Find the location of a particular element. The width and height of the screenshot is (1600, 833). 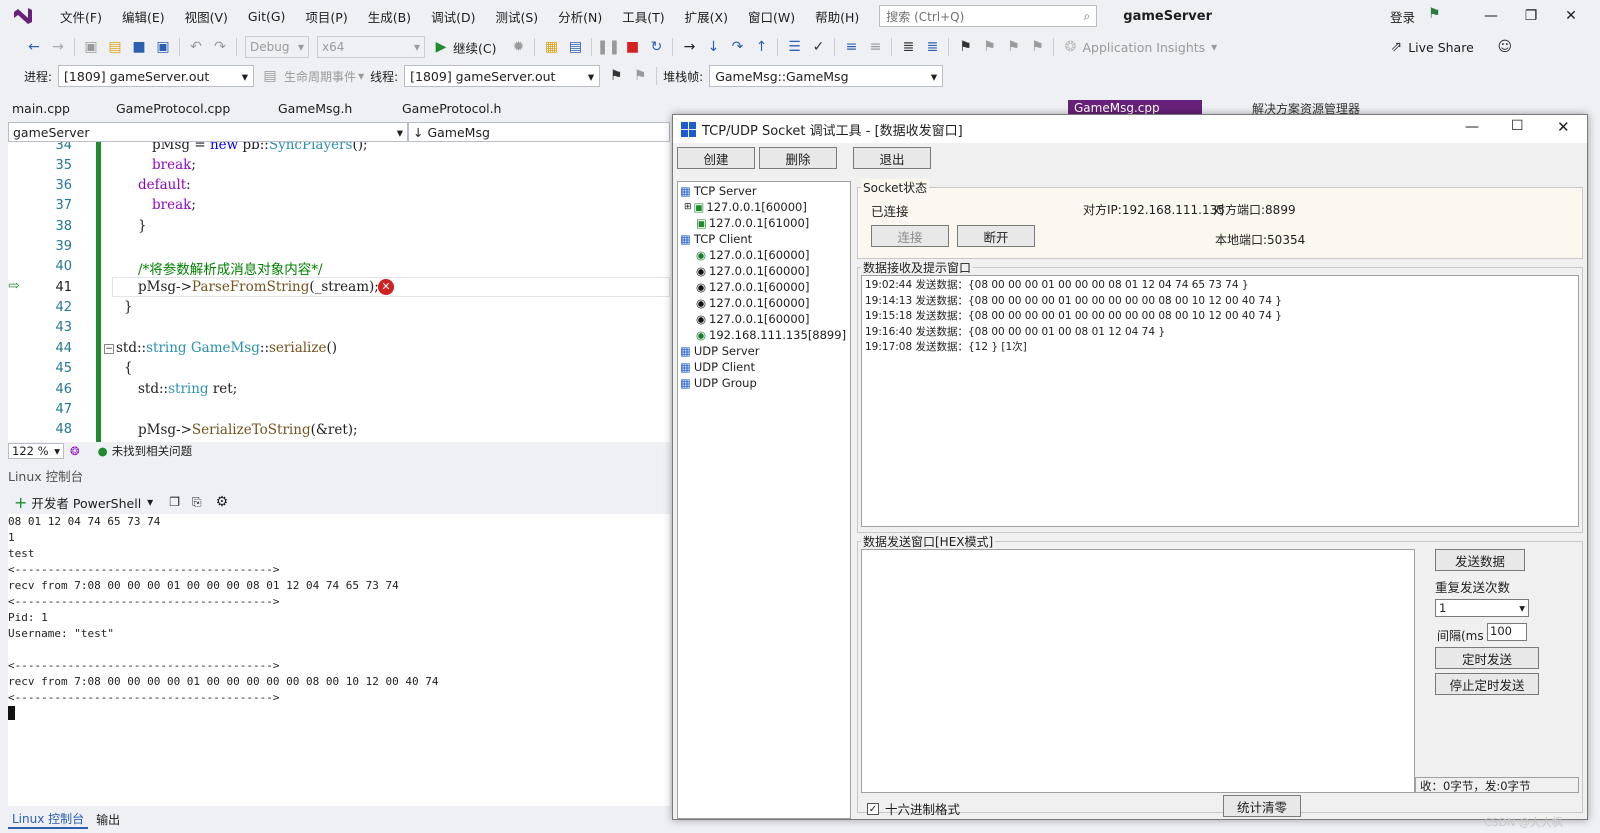

scope-select: gameServer ▾ is located at coordinates (208, 132).